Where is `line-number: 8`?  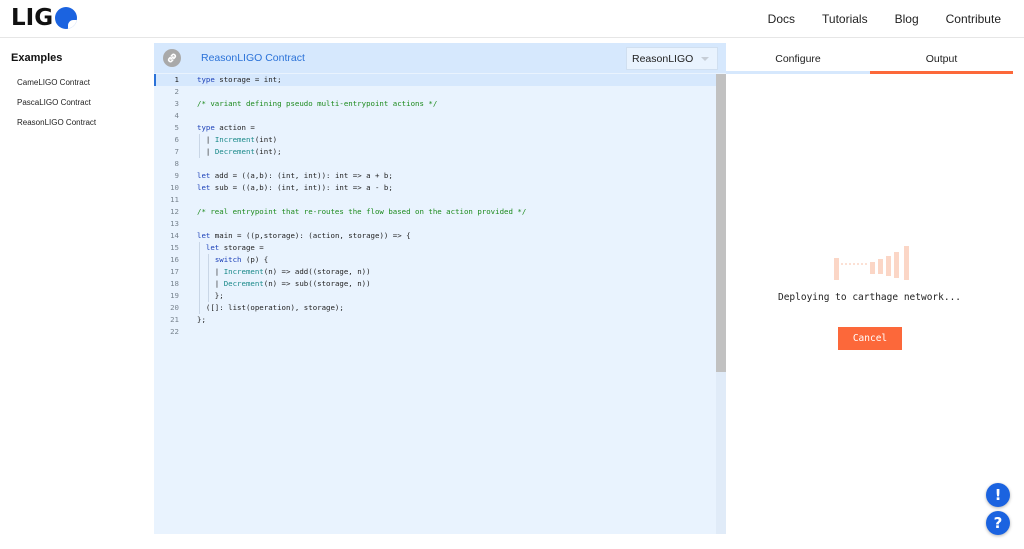
line-number: 8 is located at coordinates (176, 163).